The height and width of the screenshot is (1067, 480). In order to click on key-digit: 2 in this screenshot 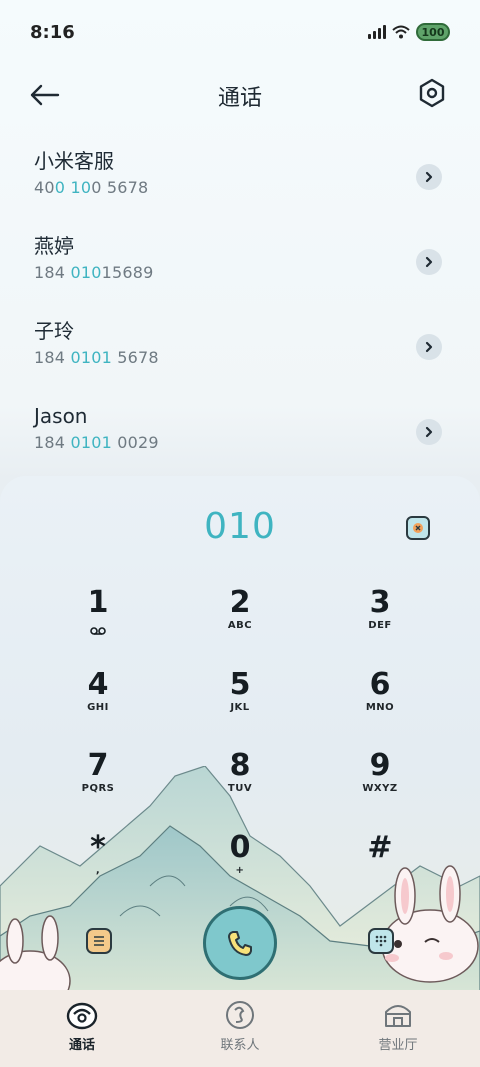, I will do `click(240, 602)`.